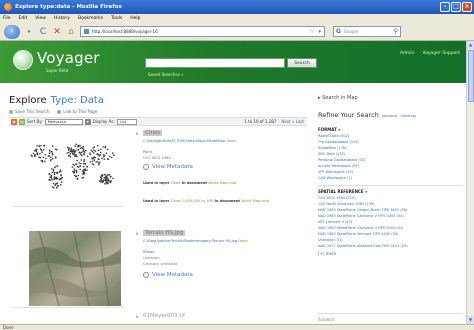  What do you see at coordinates (367, 115) in the screenshot?
I see `refine-heading: Refine Your Search (options) (reverse)` at bounding box center [367, 115].